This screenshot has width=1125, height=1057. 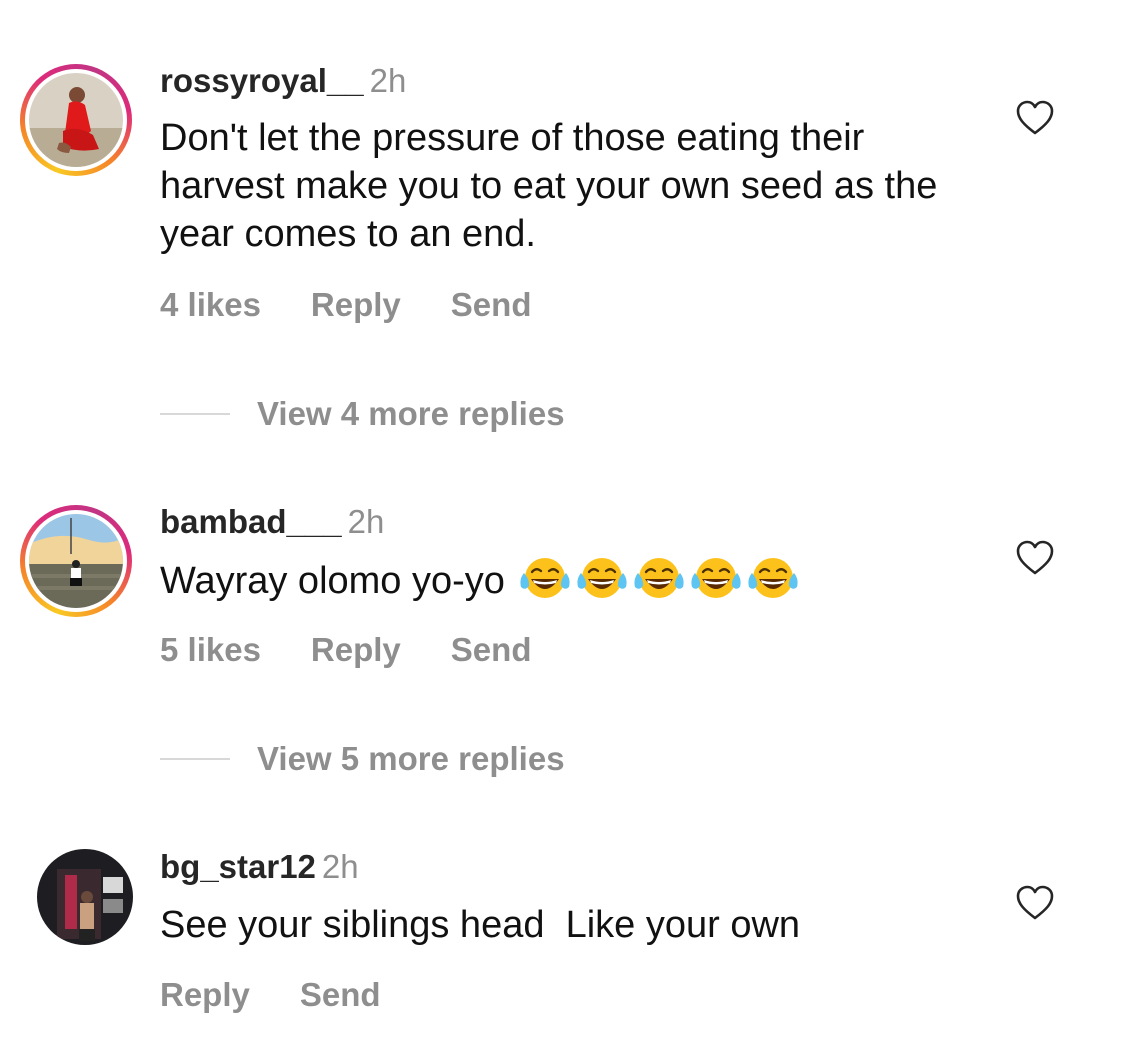 I want to click on username: bambad___, so click(x=251, y=521).